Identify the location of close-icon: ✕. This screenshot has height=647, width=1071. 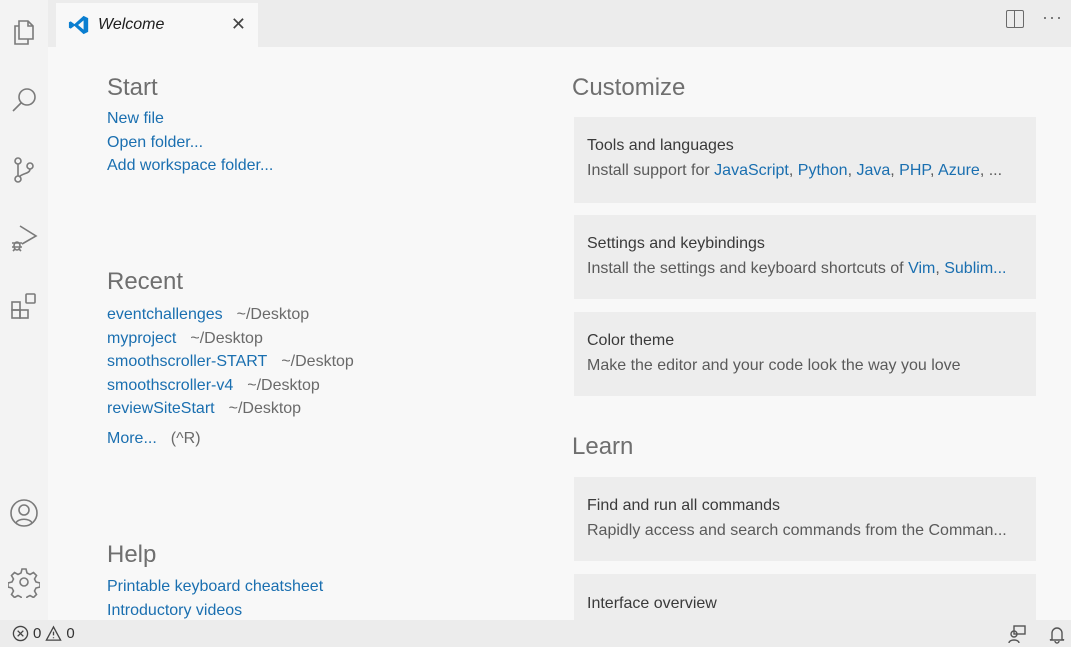
(238, 24).